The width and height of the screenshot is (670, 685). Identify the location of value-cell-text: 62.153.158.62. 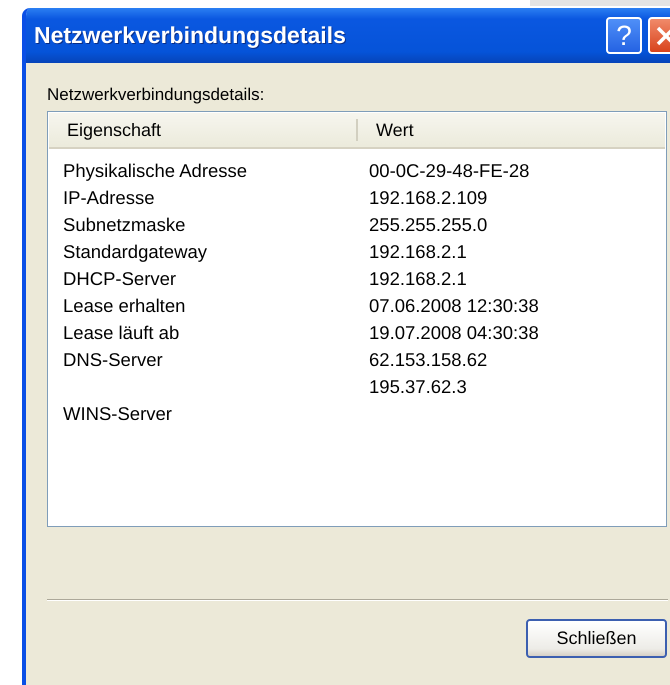
(428, 359).